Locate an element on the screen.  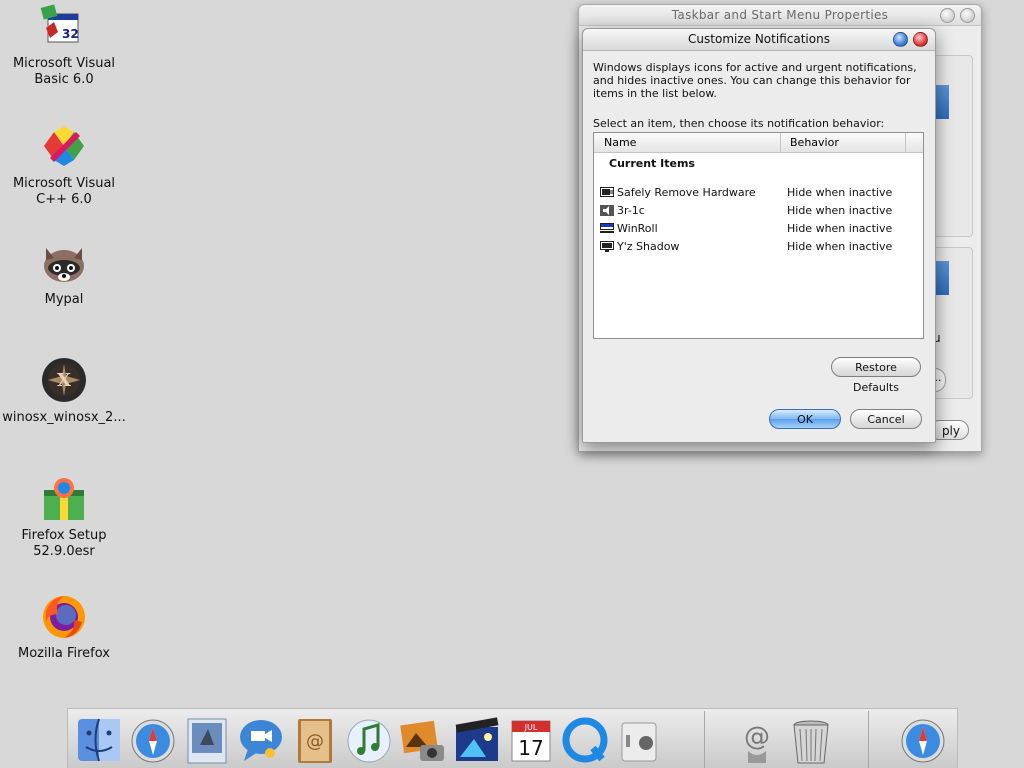
desktop-icon-firefox: Mozilla Firefox is located at coordinates (64, 627).